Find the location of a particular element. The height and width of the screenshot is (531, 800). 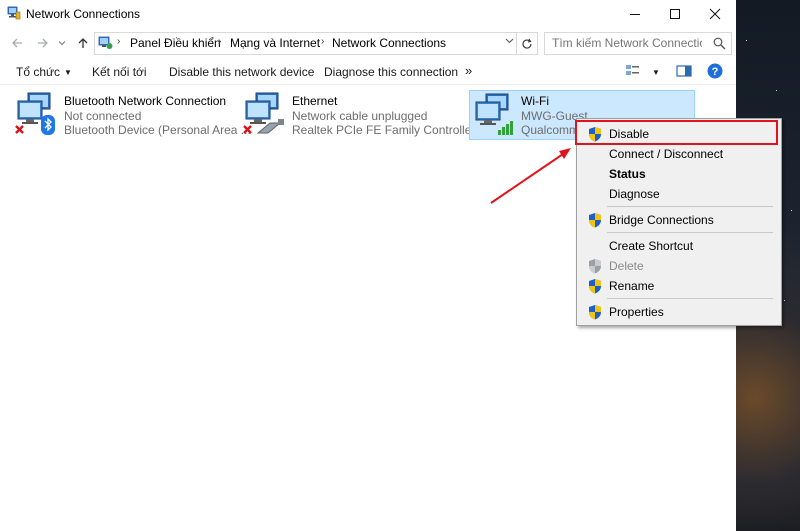

menu-item-label: Diagnose is located at coordinates (634, 194).